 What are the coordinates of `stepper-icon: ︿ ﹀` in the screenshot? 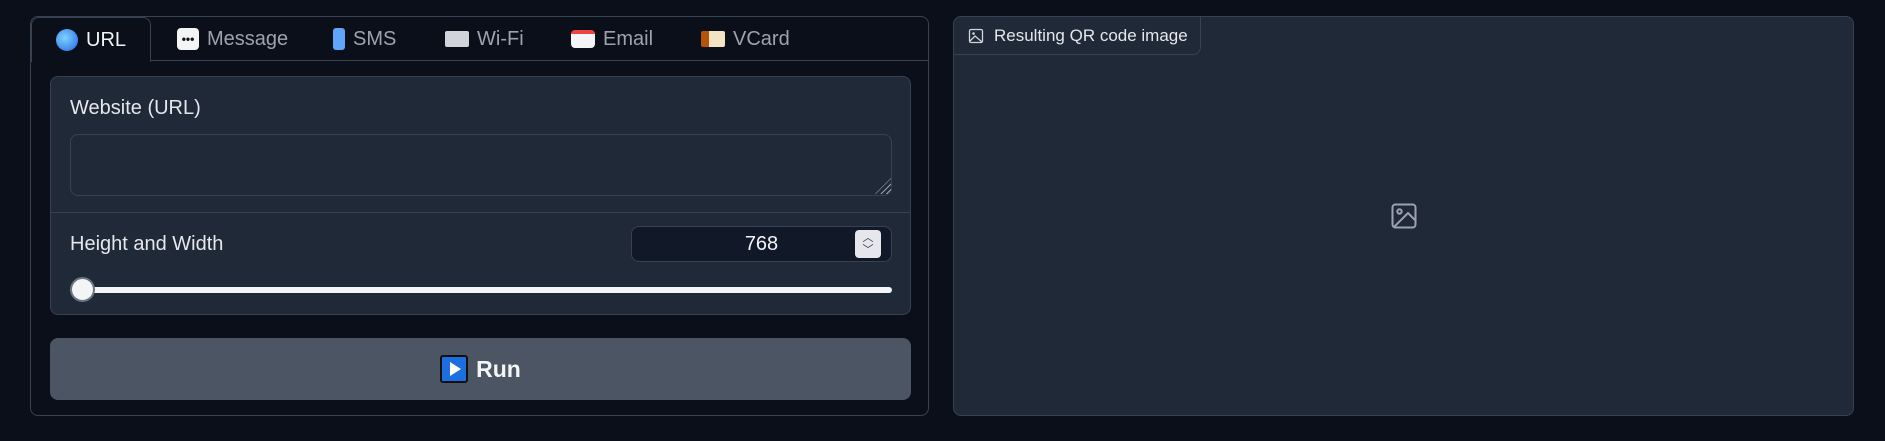 It's located at (868, 244).